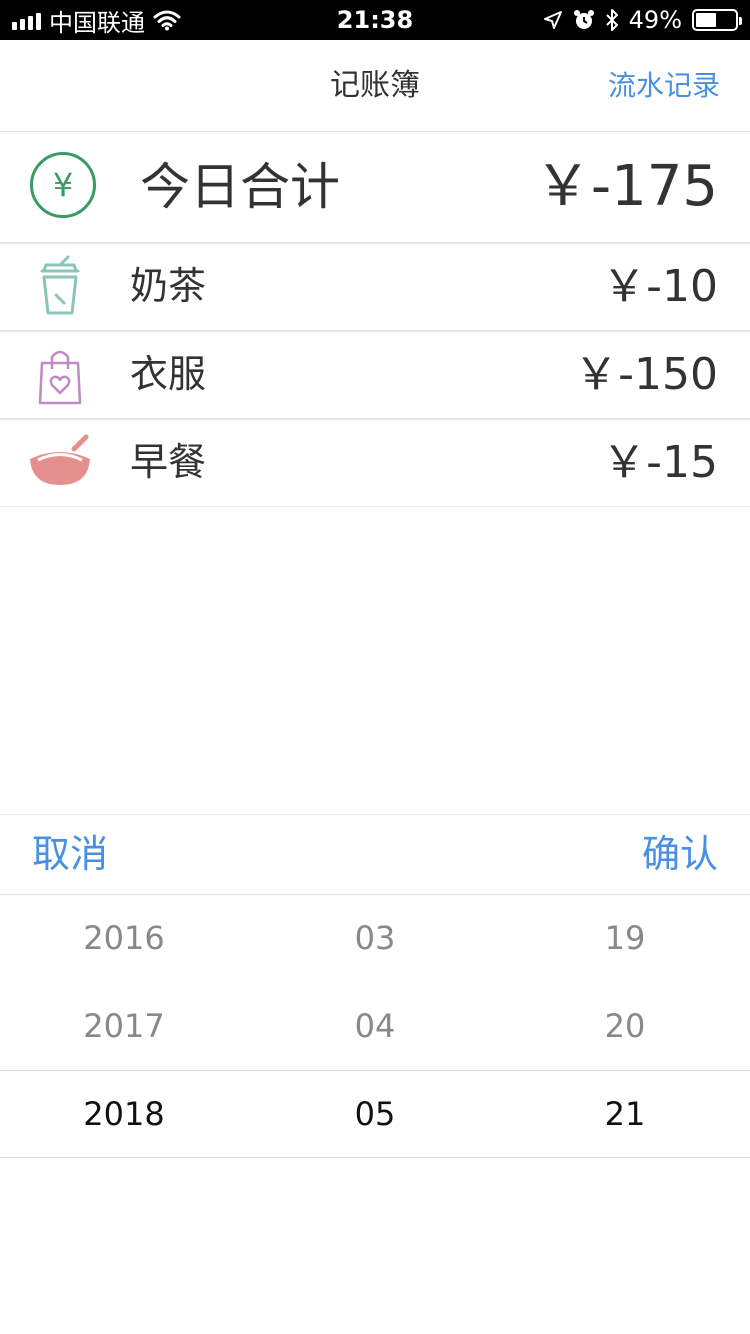  What do you see at coordinates (168, 462) in the screenshot?
I see `expense-item-label: 早餐` at bounding box center [168, 462].